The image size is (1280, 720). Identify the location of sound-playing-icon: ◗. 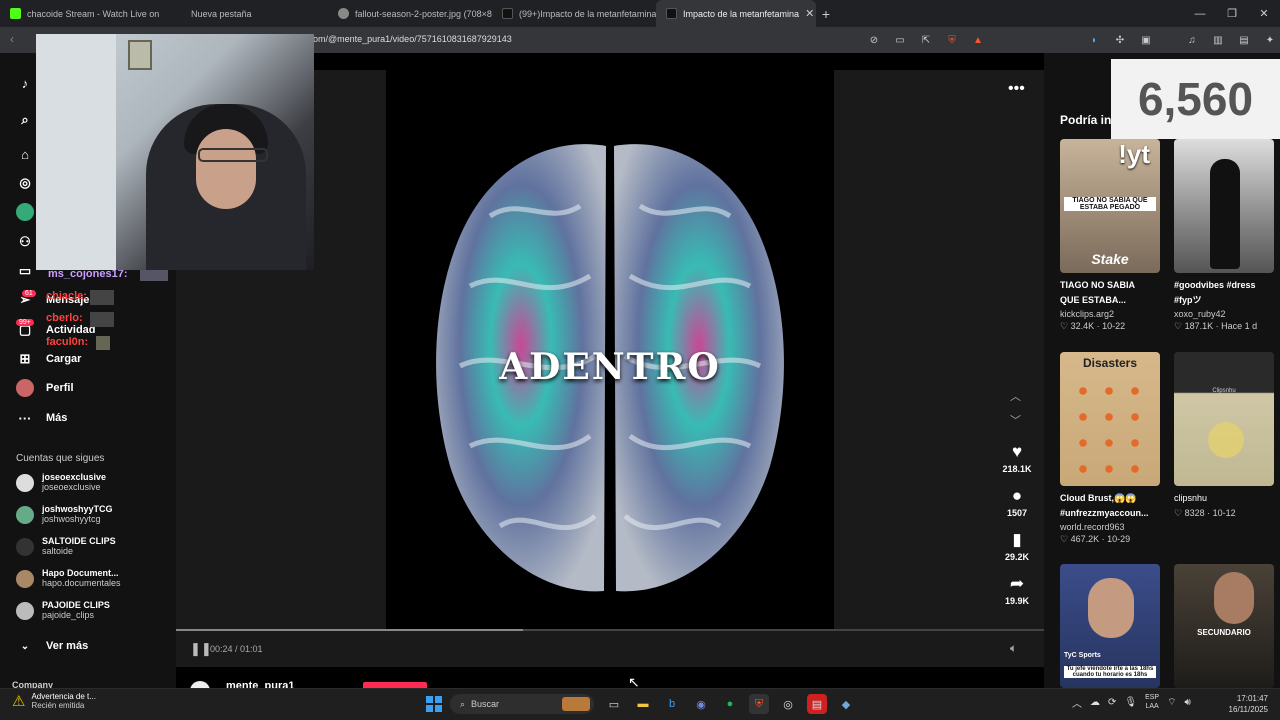
(1094, 40).